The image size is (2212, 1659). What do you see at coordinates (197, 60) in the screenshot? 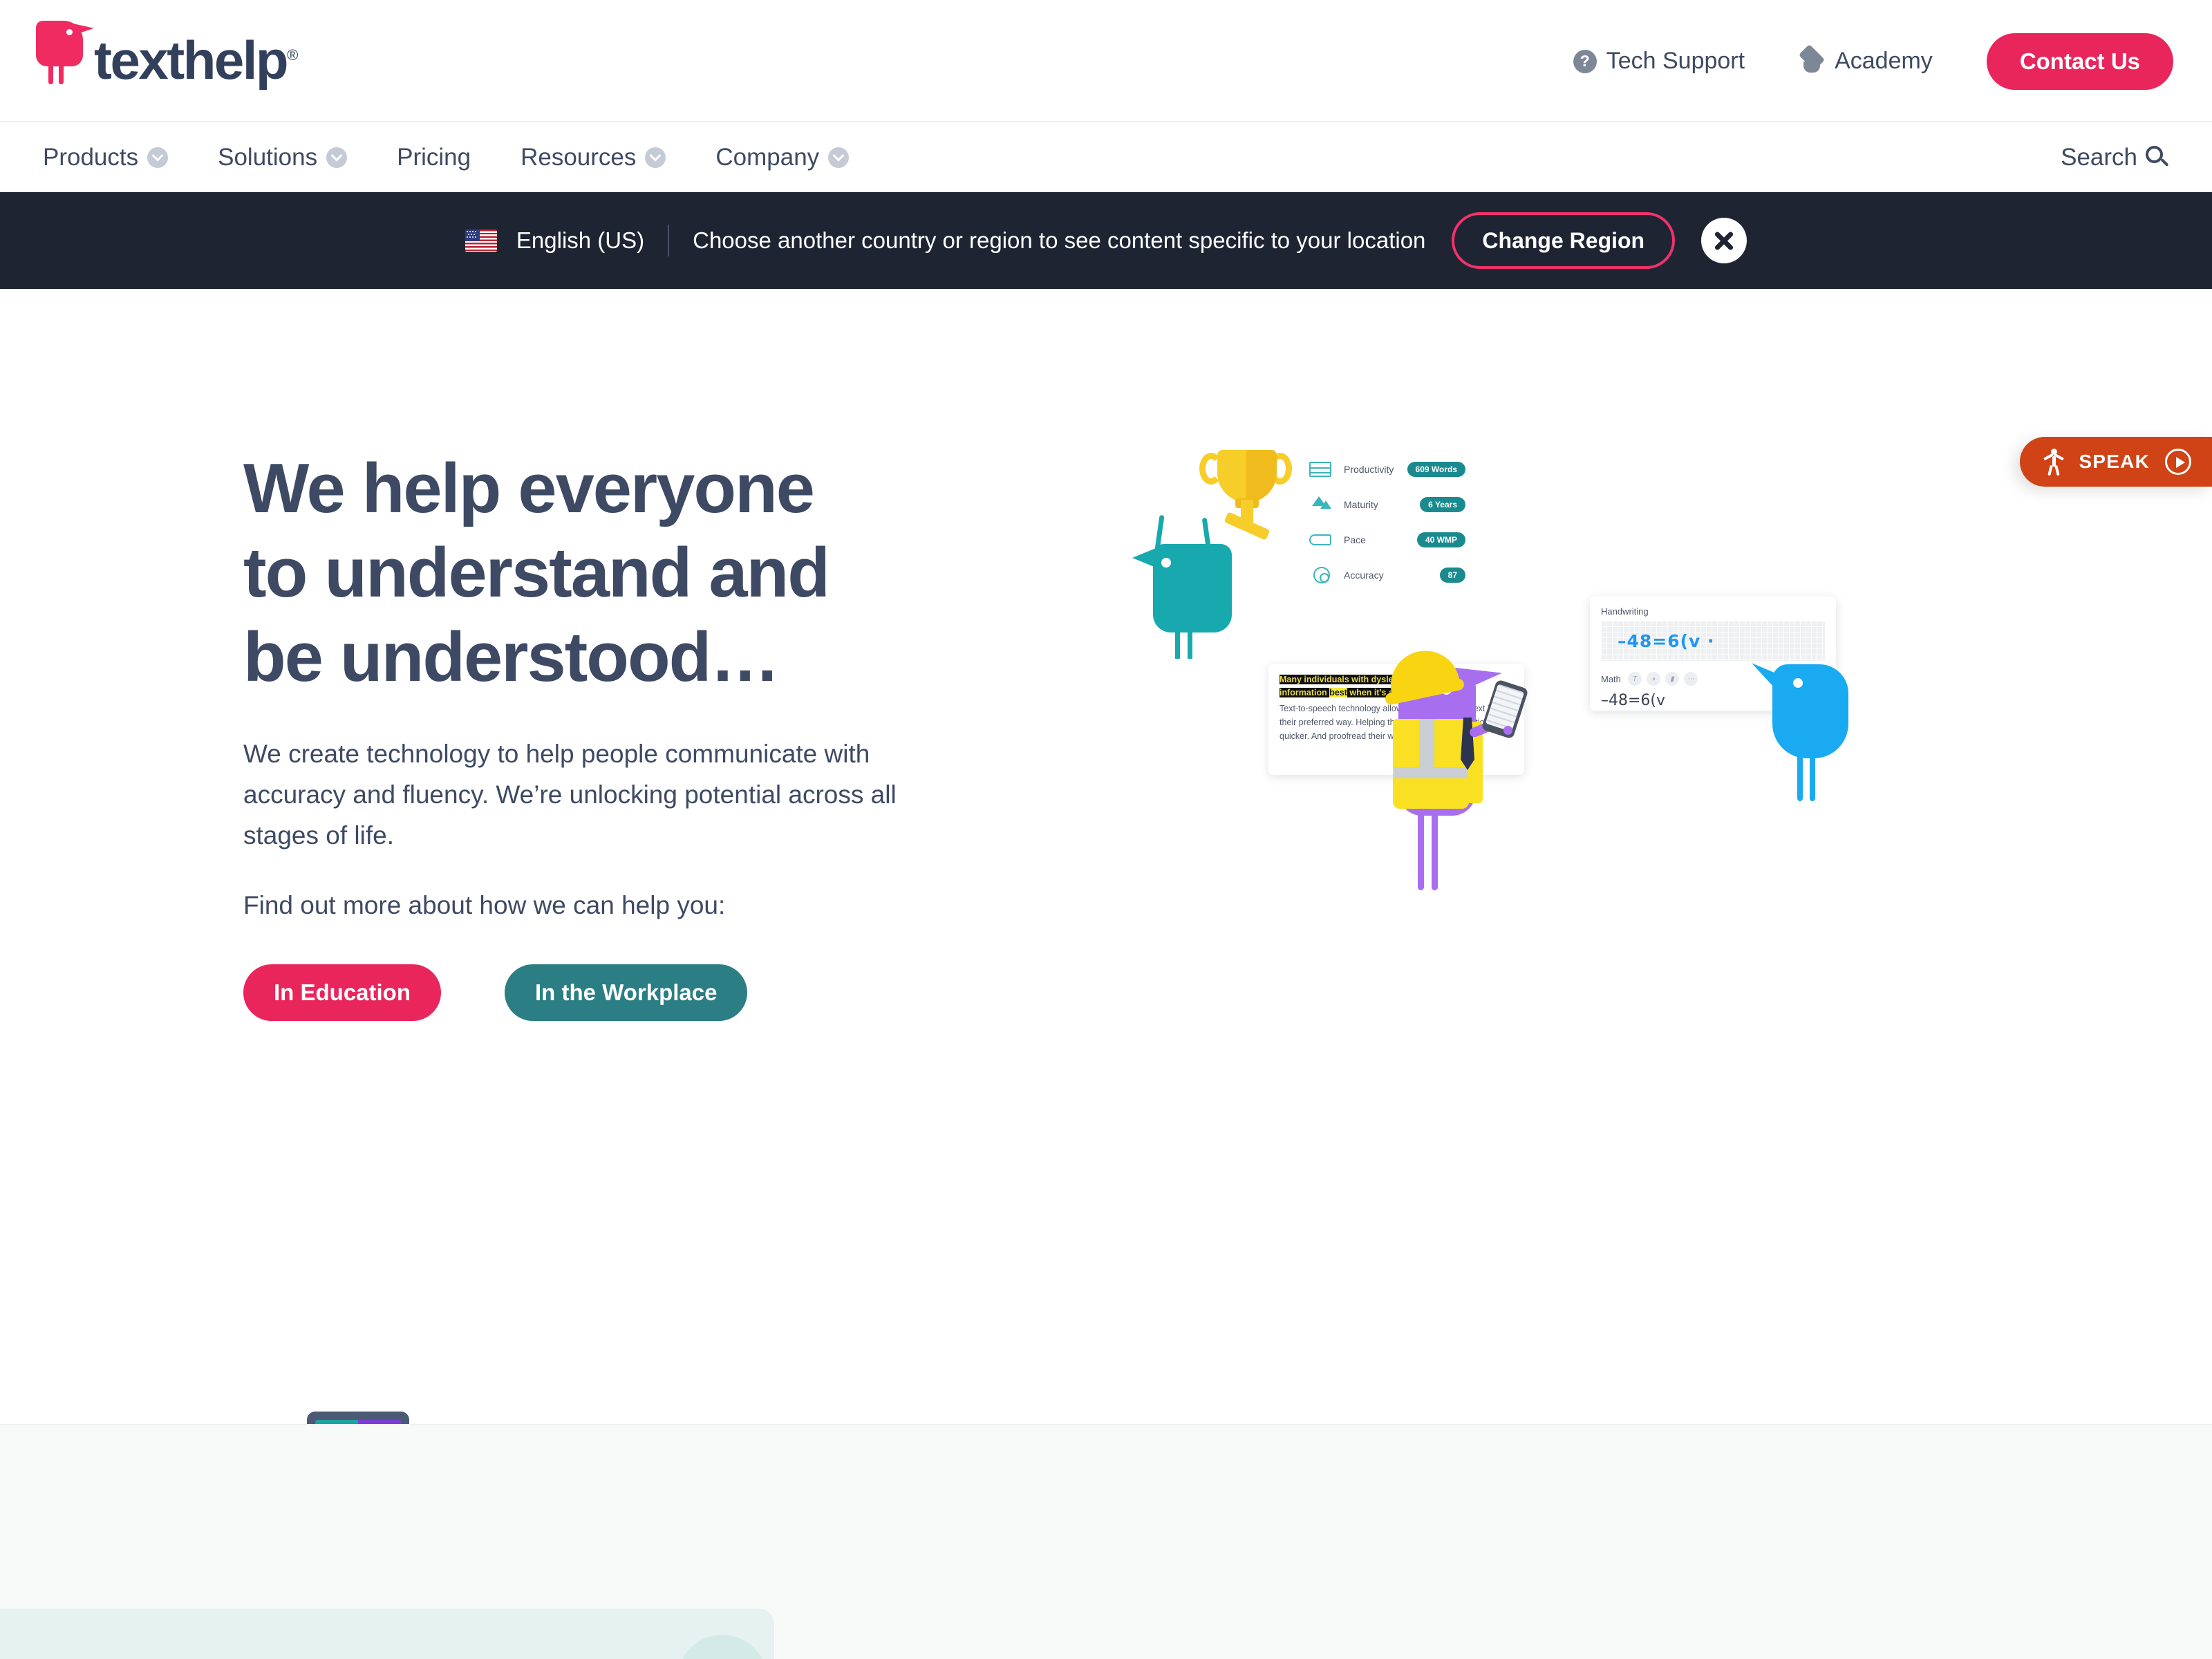
I see `logo-wordmark: texthelp®` at bounding box center [197, 60].